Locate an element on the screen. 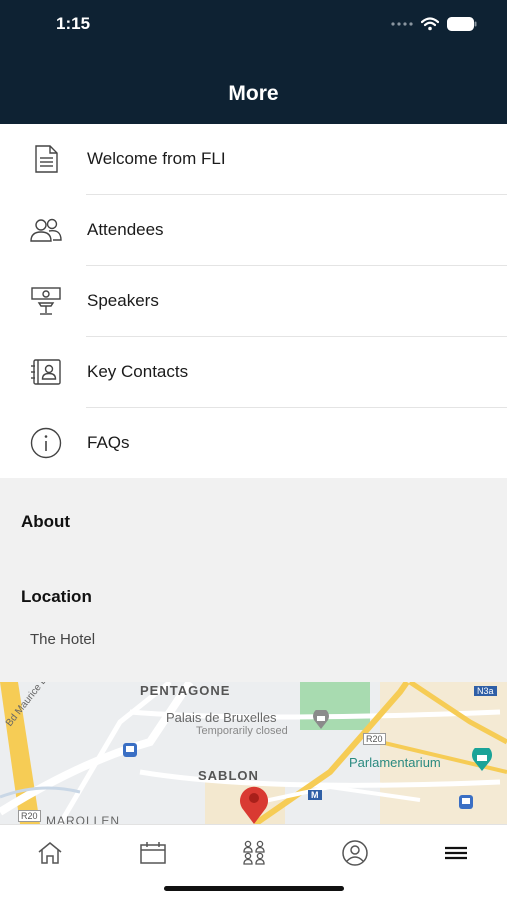  tab-attendees is located at coordinates (254, 853).